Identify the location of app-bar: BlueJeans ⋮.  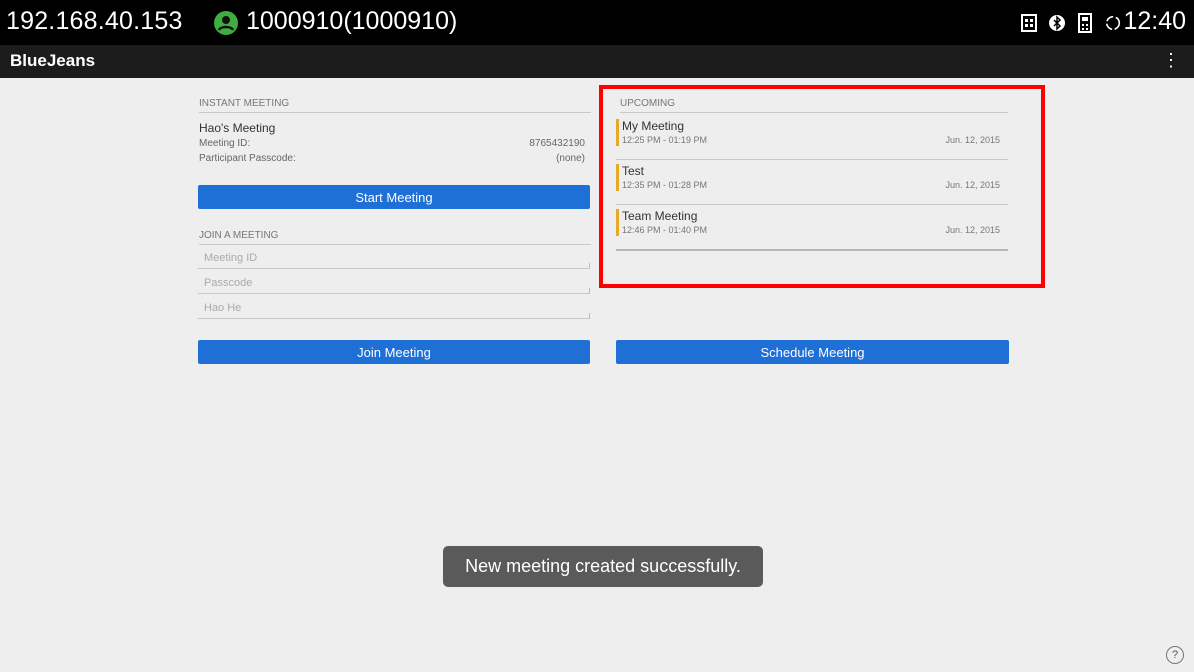
(597, 61).